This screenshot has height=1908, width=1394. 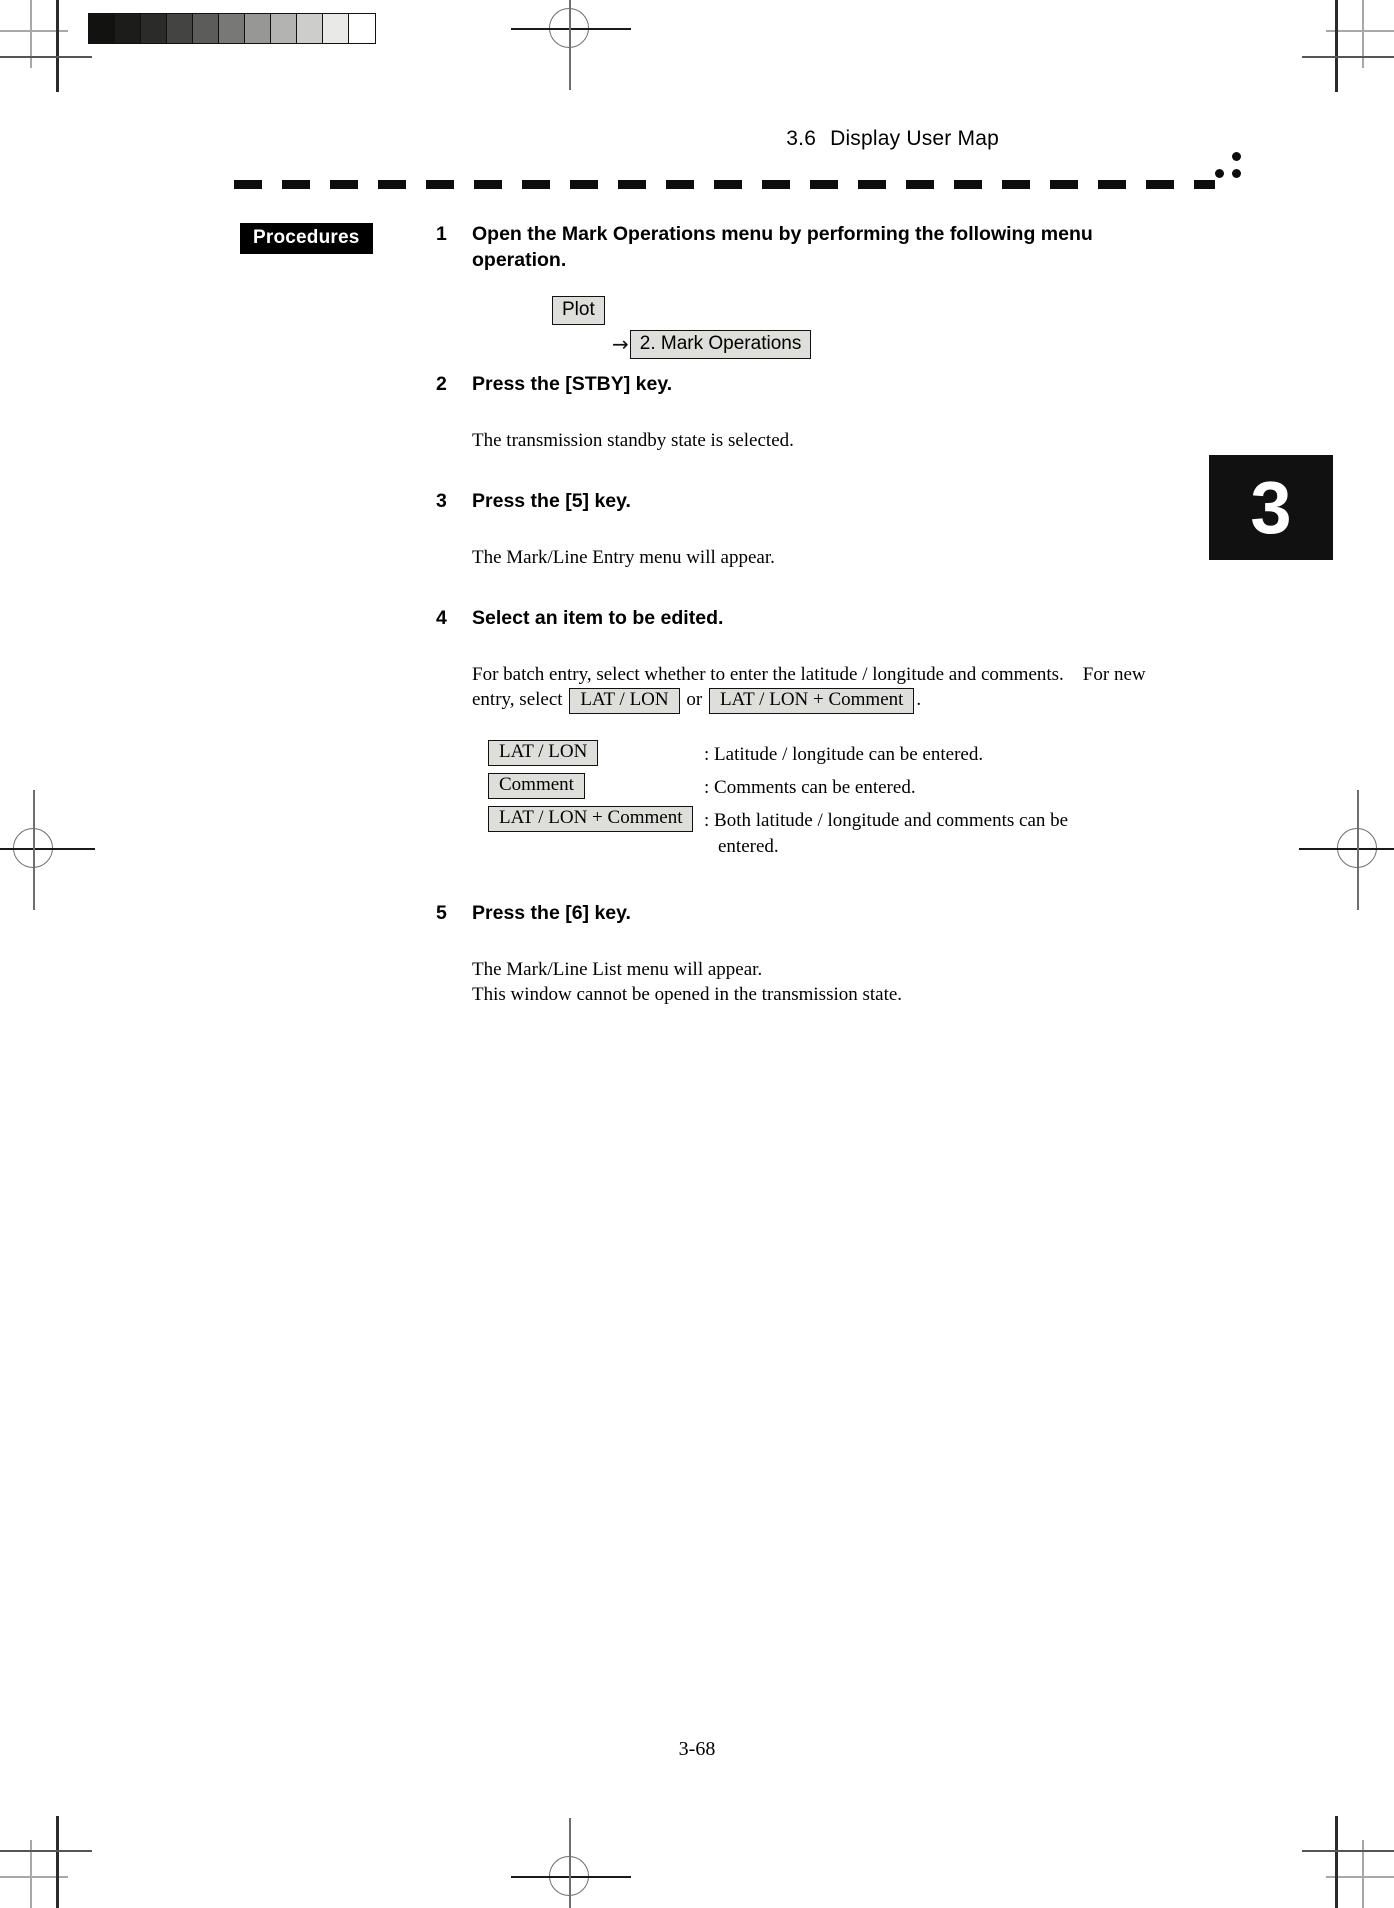 What do you see at coordinates (919, 700) in the screenshot?
I see `step4-text-period: .` at bounding box center [919, 700].